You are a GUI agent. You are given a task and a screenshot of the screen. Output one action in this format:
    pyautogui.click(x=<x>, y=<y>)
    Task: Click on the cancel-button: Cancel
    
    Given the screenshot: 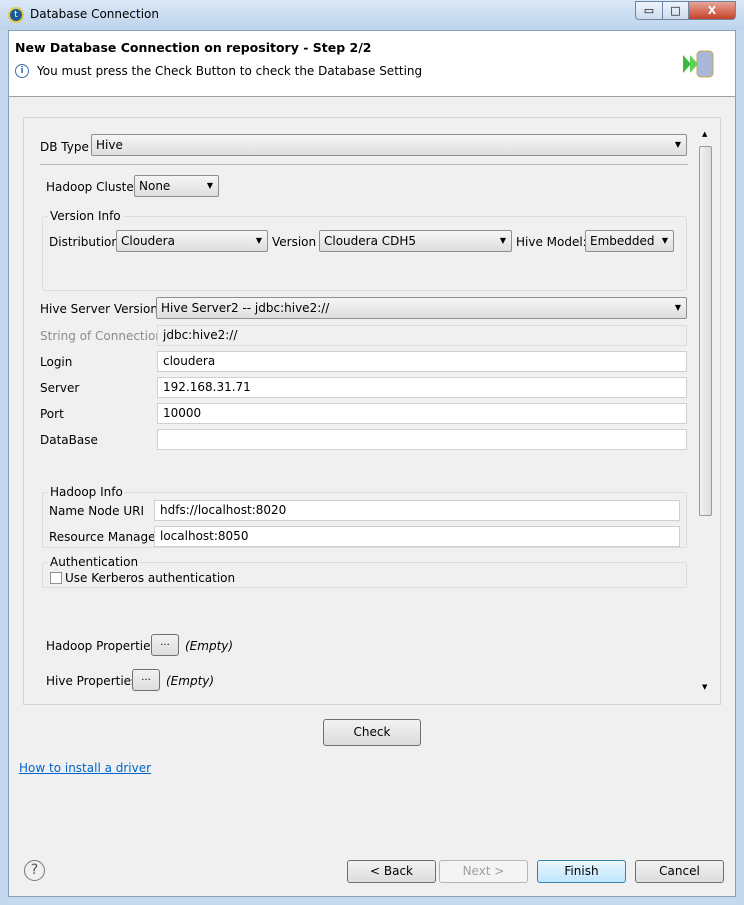 What is the action you would take?
    pyautogui.click(x=679, y=871)
    